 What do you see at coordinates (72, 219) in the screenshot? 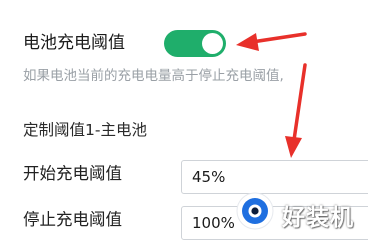
I see `stop-threshold-label: 停止充电阈值` at bounding box center [72, 219].